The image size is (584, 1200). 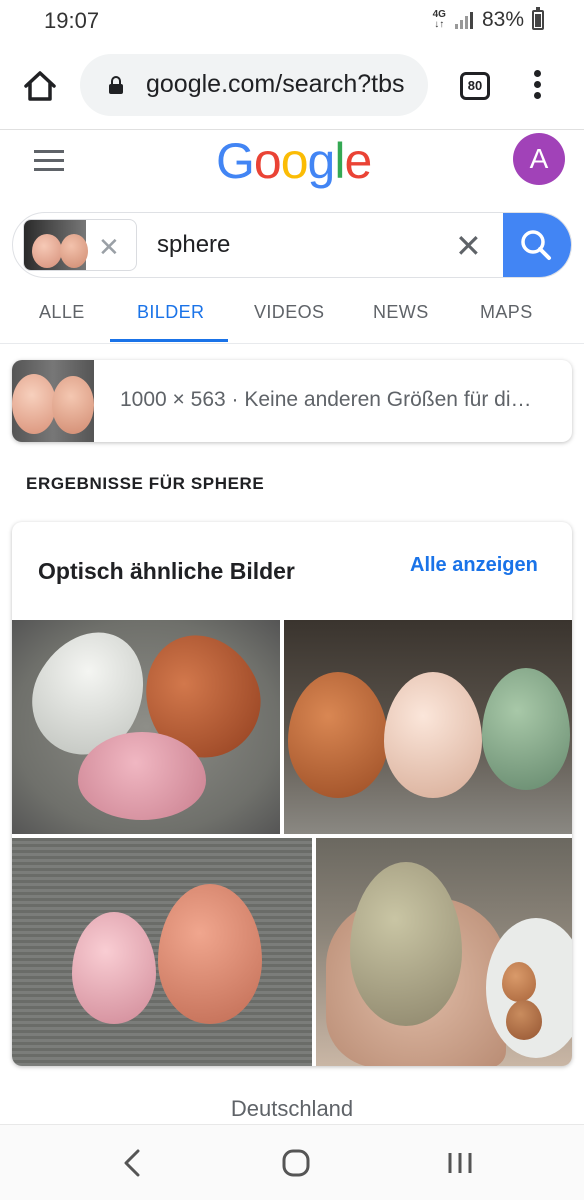 What do you see at coordinates (169, 340) in the screenshot?
I see `active-tab-indicator` at bounding box center [169, 340].